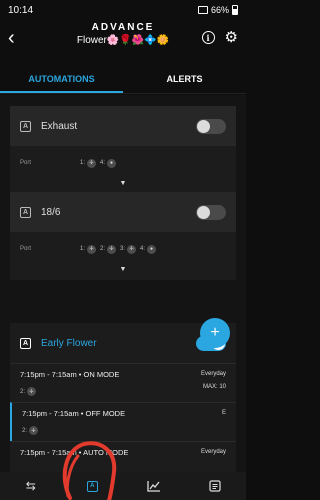 The height and width of the screenshot is (500, 320). I want to click on port-row: Port 1: ✢ 4: ●, so click(123, 163).